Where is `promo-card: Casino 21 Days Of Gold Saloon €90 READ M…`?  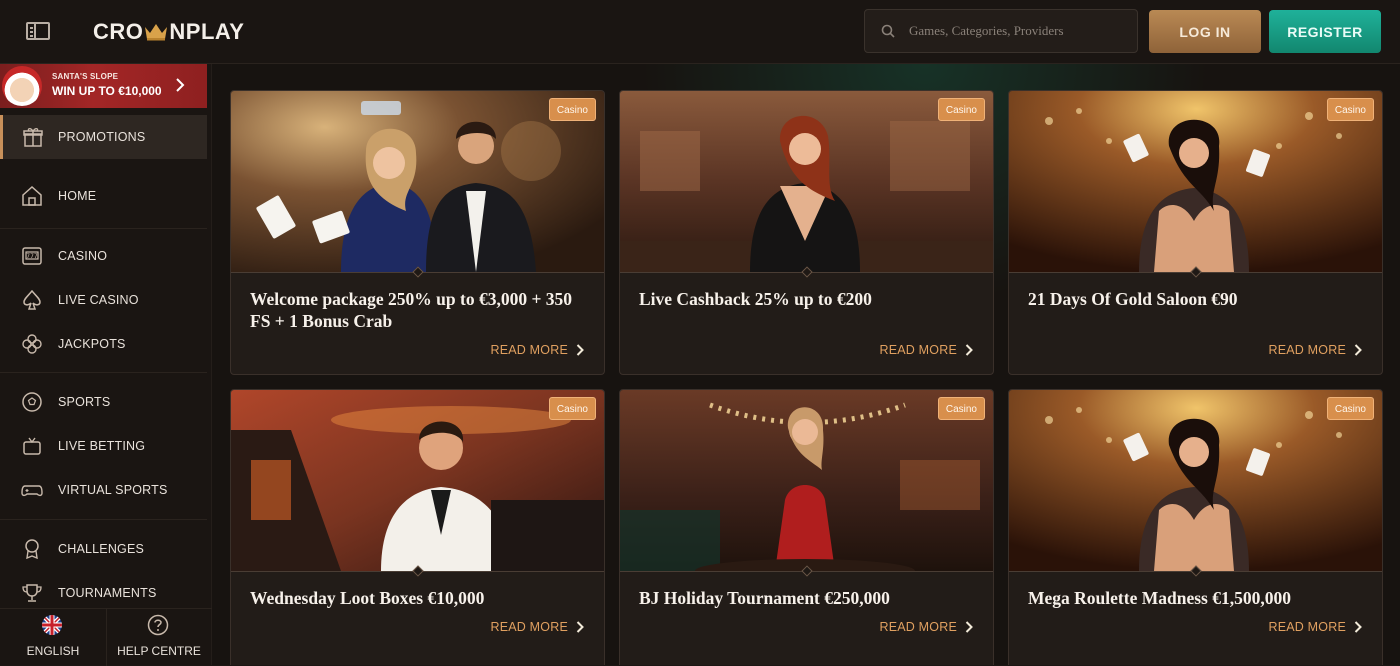 promo-card: Casino 21 Days Of Gold Saloon €90 READ M… is located at coordinates (1195, 232).